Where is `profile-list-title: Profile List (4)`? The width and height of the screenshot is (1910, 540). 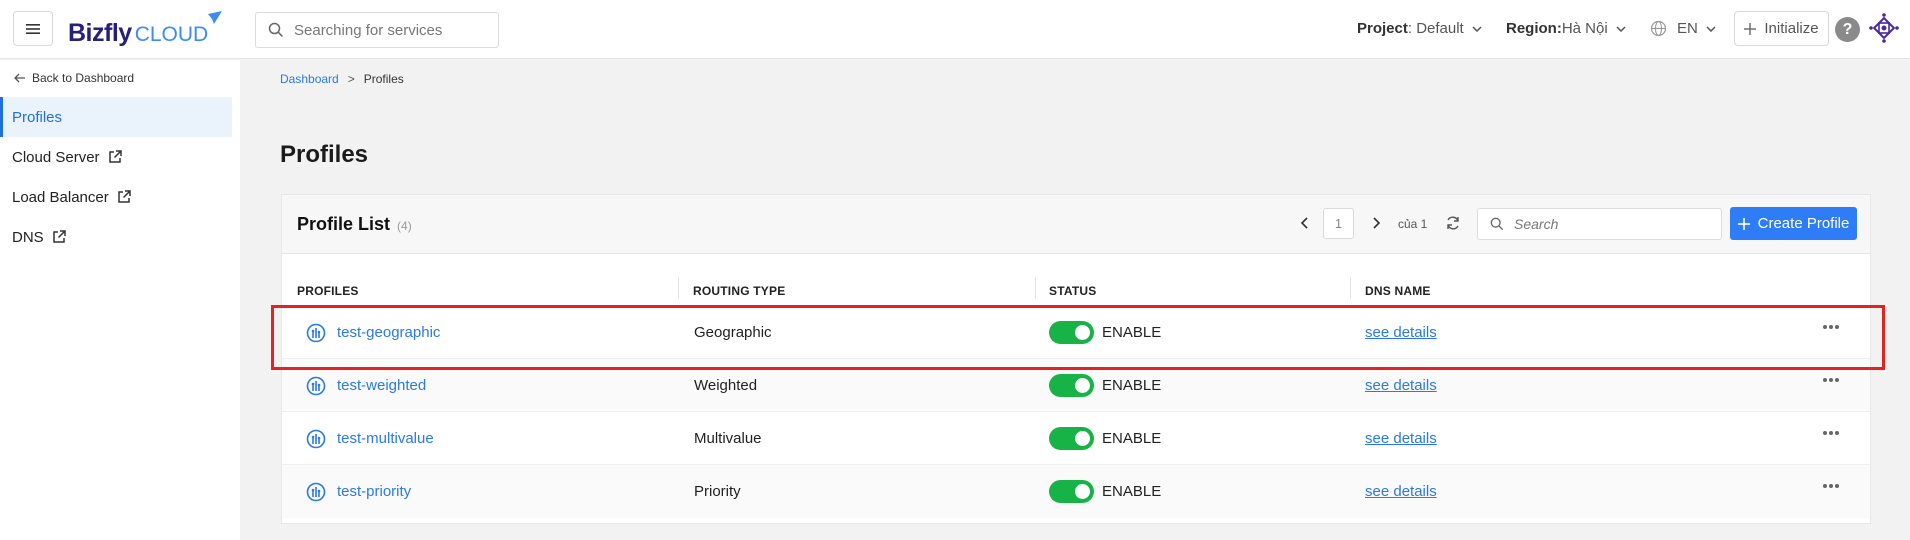
profile-list-title: Profile List (4) is located at coordinates (354, 224).